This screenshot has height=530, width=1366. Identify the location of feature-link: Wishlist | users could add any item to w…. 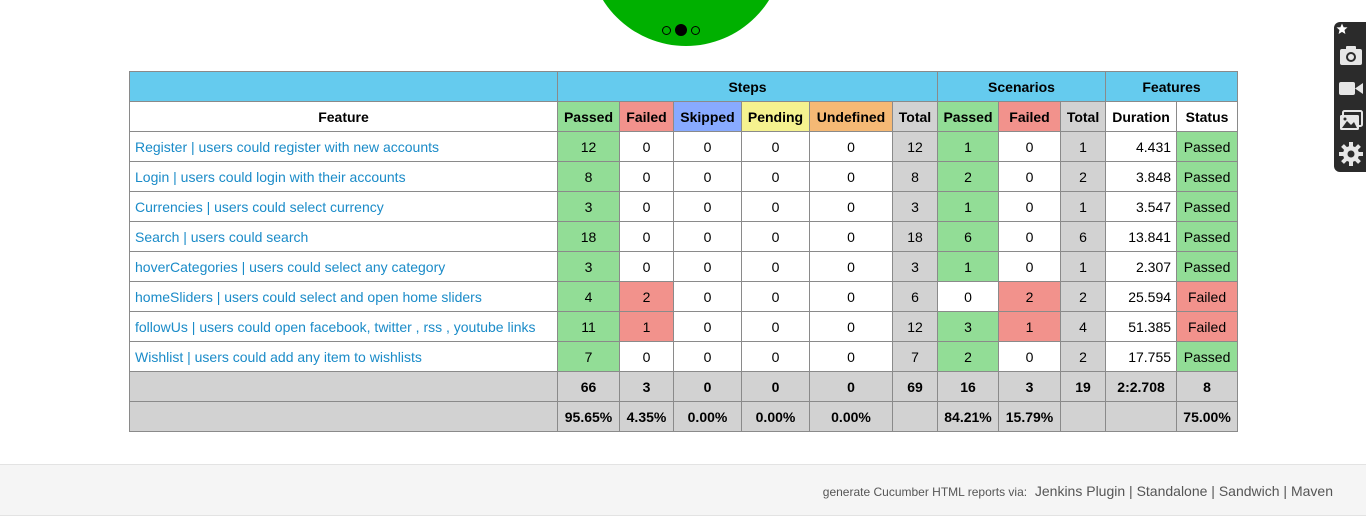
(278, 357).